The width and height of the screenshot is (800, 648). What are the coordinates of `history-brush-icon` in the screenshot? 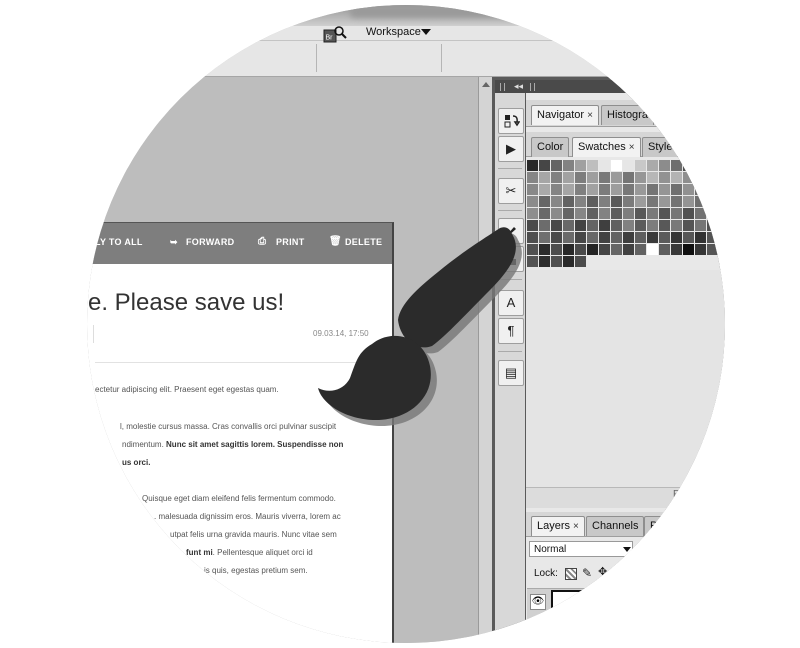 It's located at (511, 121).